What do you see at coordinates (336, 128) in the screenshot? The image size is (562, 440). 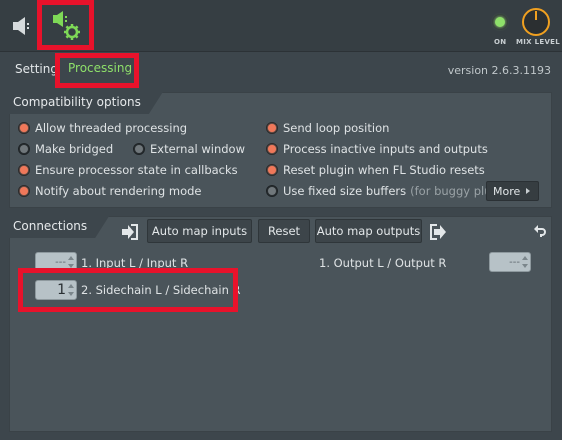 I see `option-label: Send loop position` at bounding box center [336, 128].